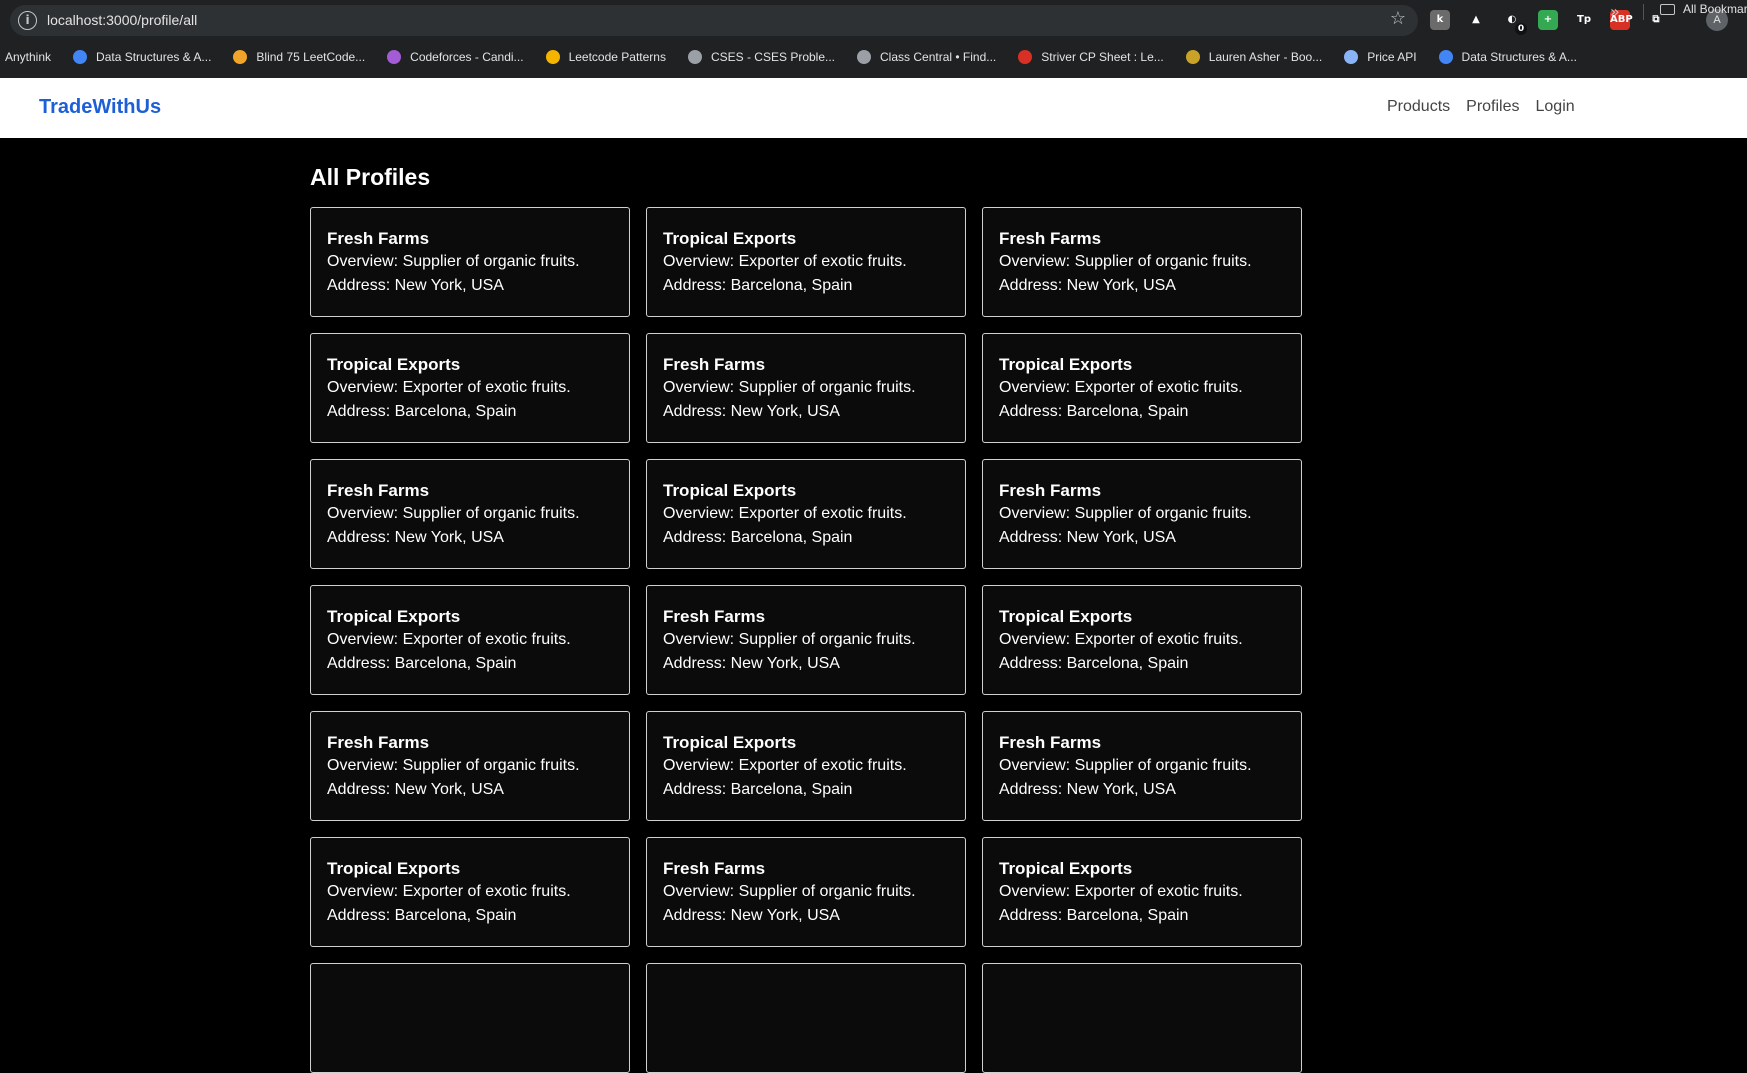 The width and height of the screenshot is (1747, 1073). What do you see at coordinates (1476, 20) in the screenshot?
I see `drive-icon: ▲` at bounding box center [1476, 20].